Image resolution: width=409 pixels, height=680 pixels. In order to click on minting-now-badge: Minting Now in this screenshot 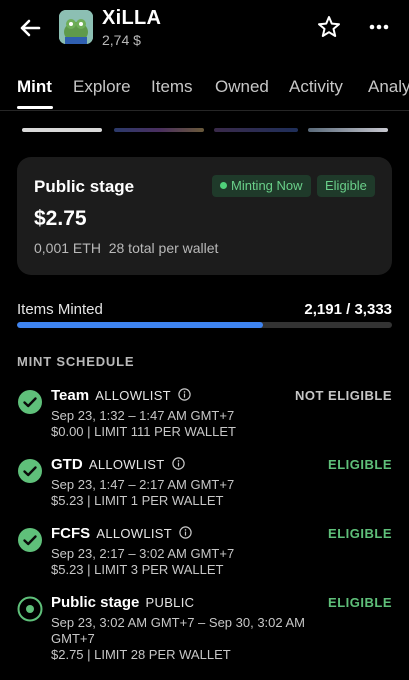, I will do `click(261, 186)`.